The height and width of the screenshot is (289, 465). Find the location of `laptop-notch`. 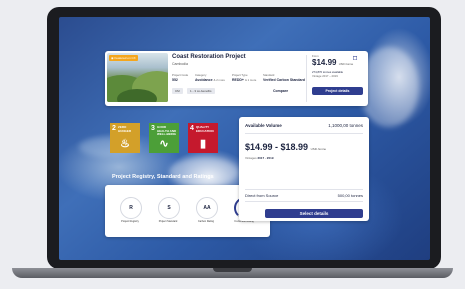

laptop-notch is located at coordinates (232, 270).